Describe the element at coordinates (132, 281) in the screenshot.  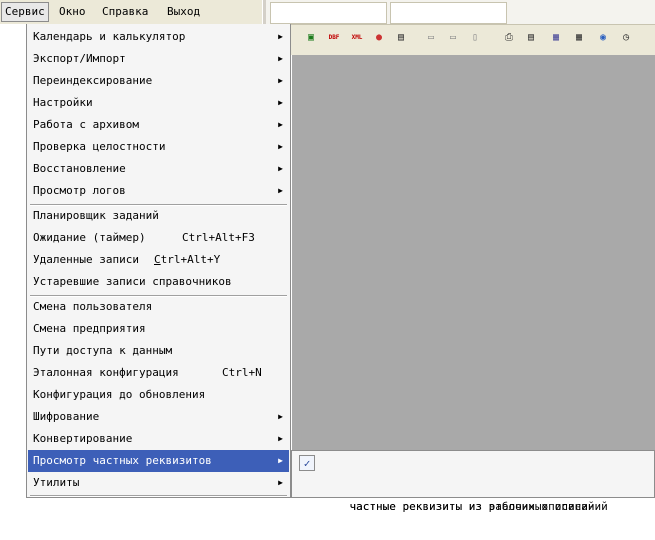
I see `menu-item-label: Устаревшие записи справочников` at that location.